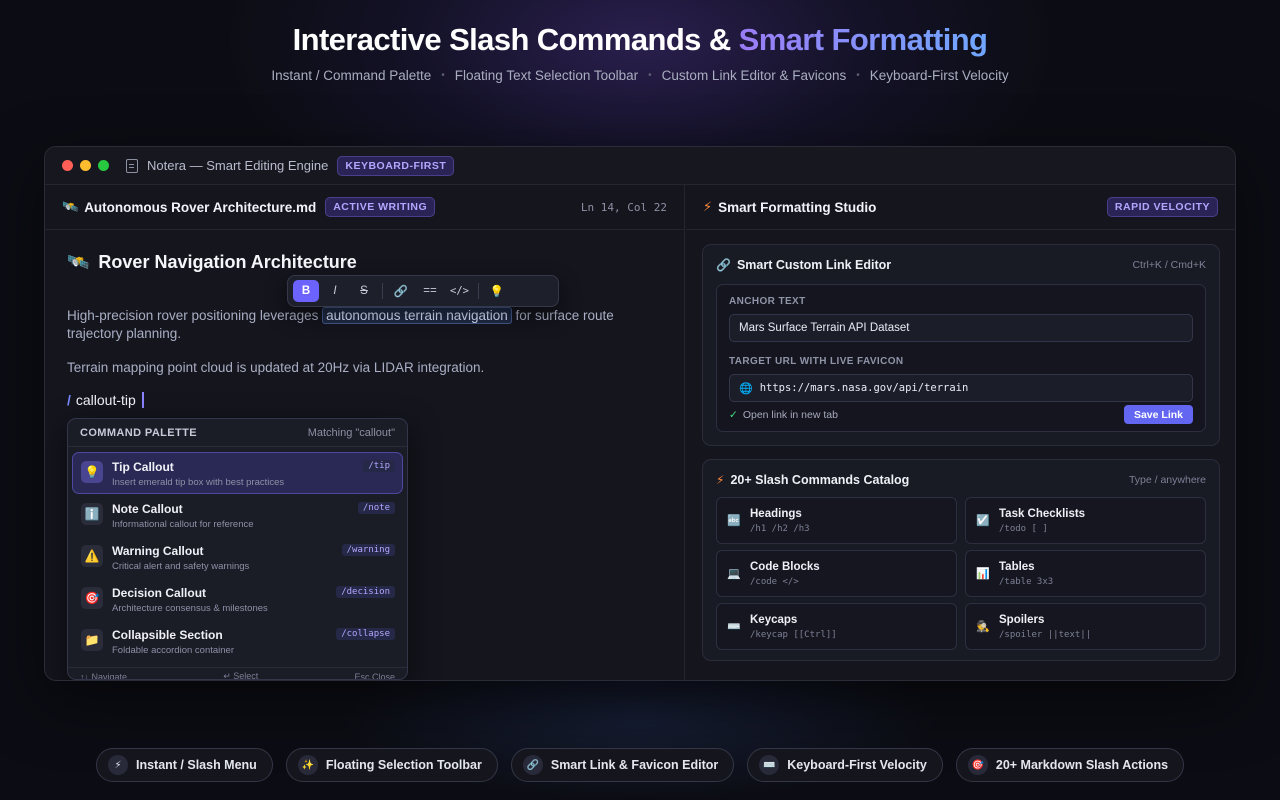 This screenshot has width=1280, height=800. Describe the element at coordinates (181, 566) in the screenshot. I see `item-desc: Critical alert and safety warnings` at that location.